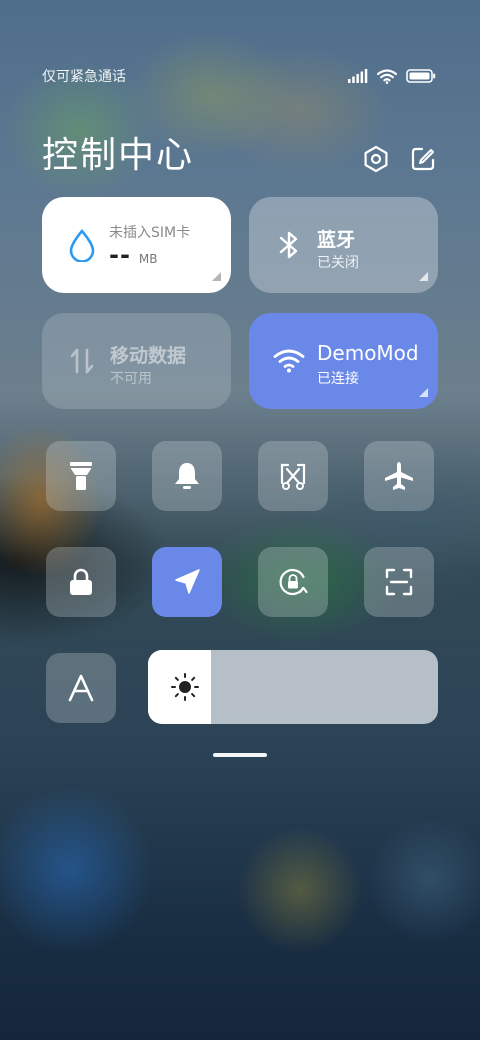 The image size is (480, 1040). I want to click on lock-icon, so click(81, 581).